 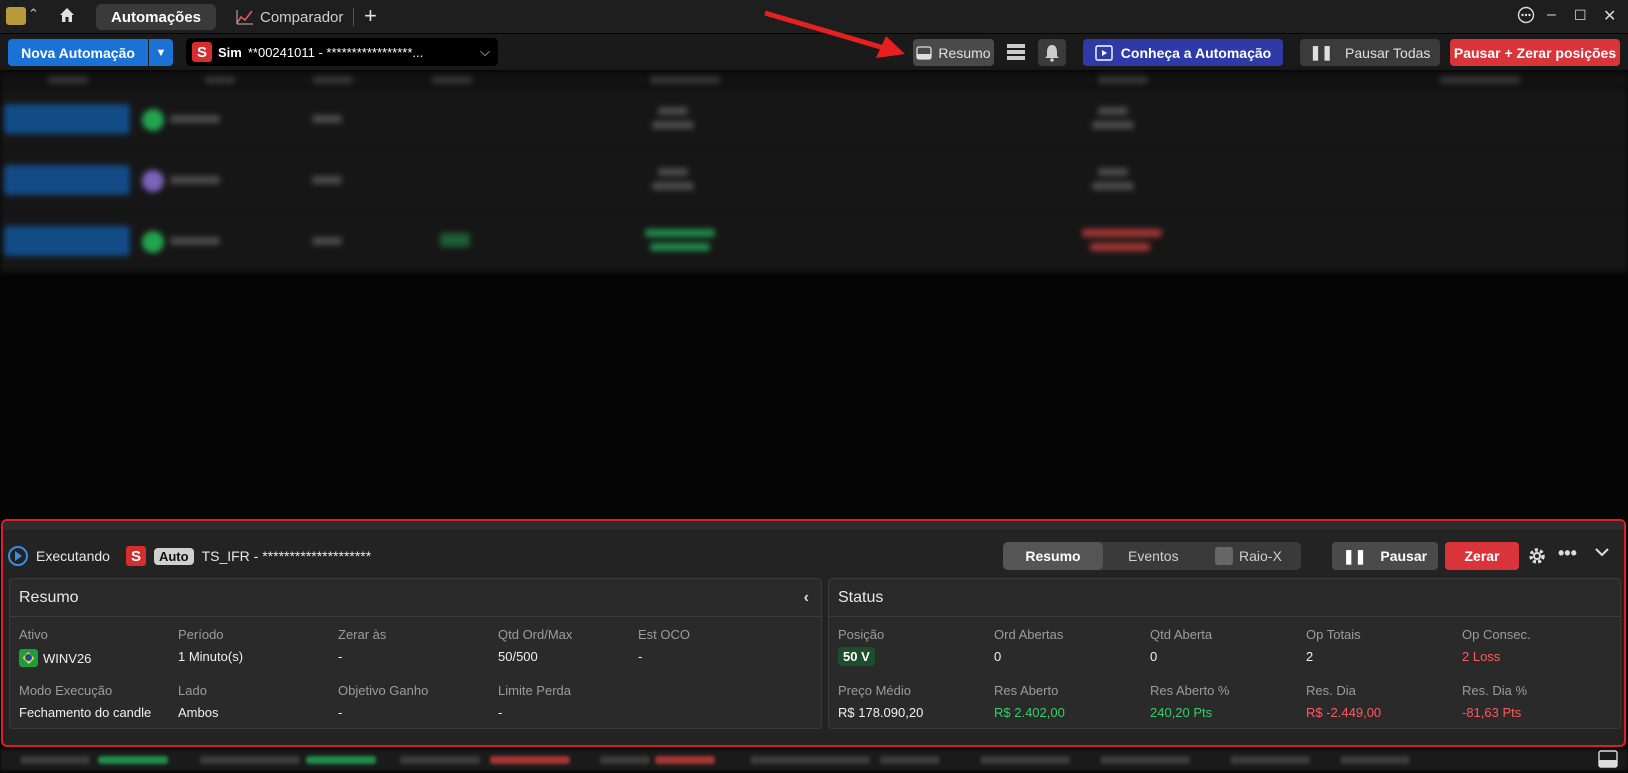 What do you see at coordinates (1183, 52) in the screenshot?
I see `conheca-automacao-button: Conheça a Automação` at bounding box center [1183, 52].